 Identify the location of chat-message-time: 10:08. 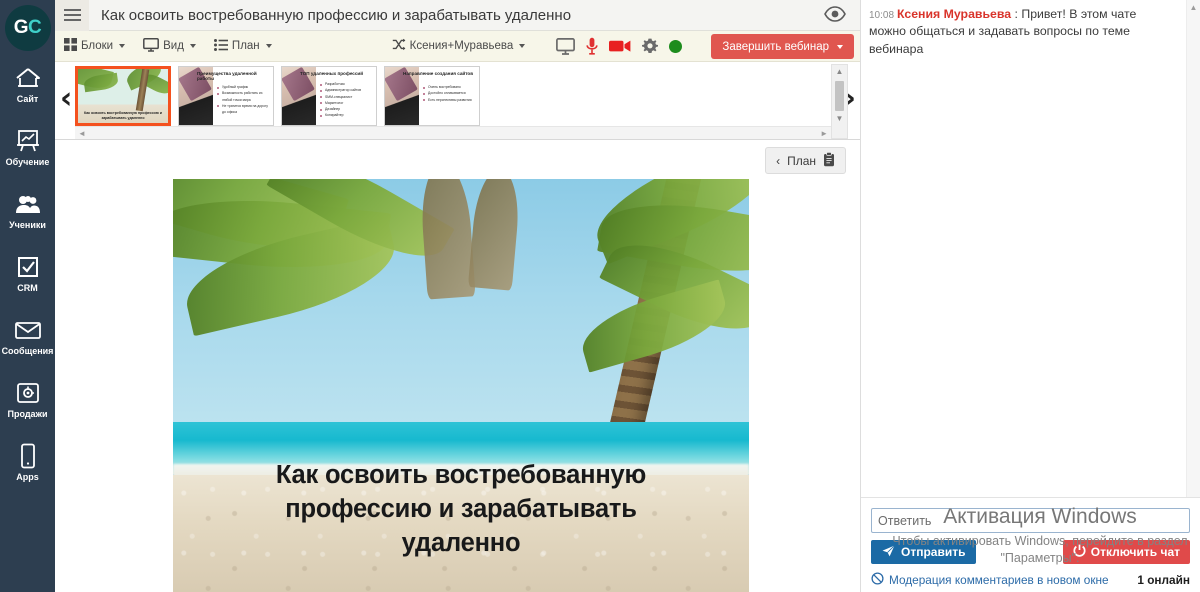
(882, 15).